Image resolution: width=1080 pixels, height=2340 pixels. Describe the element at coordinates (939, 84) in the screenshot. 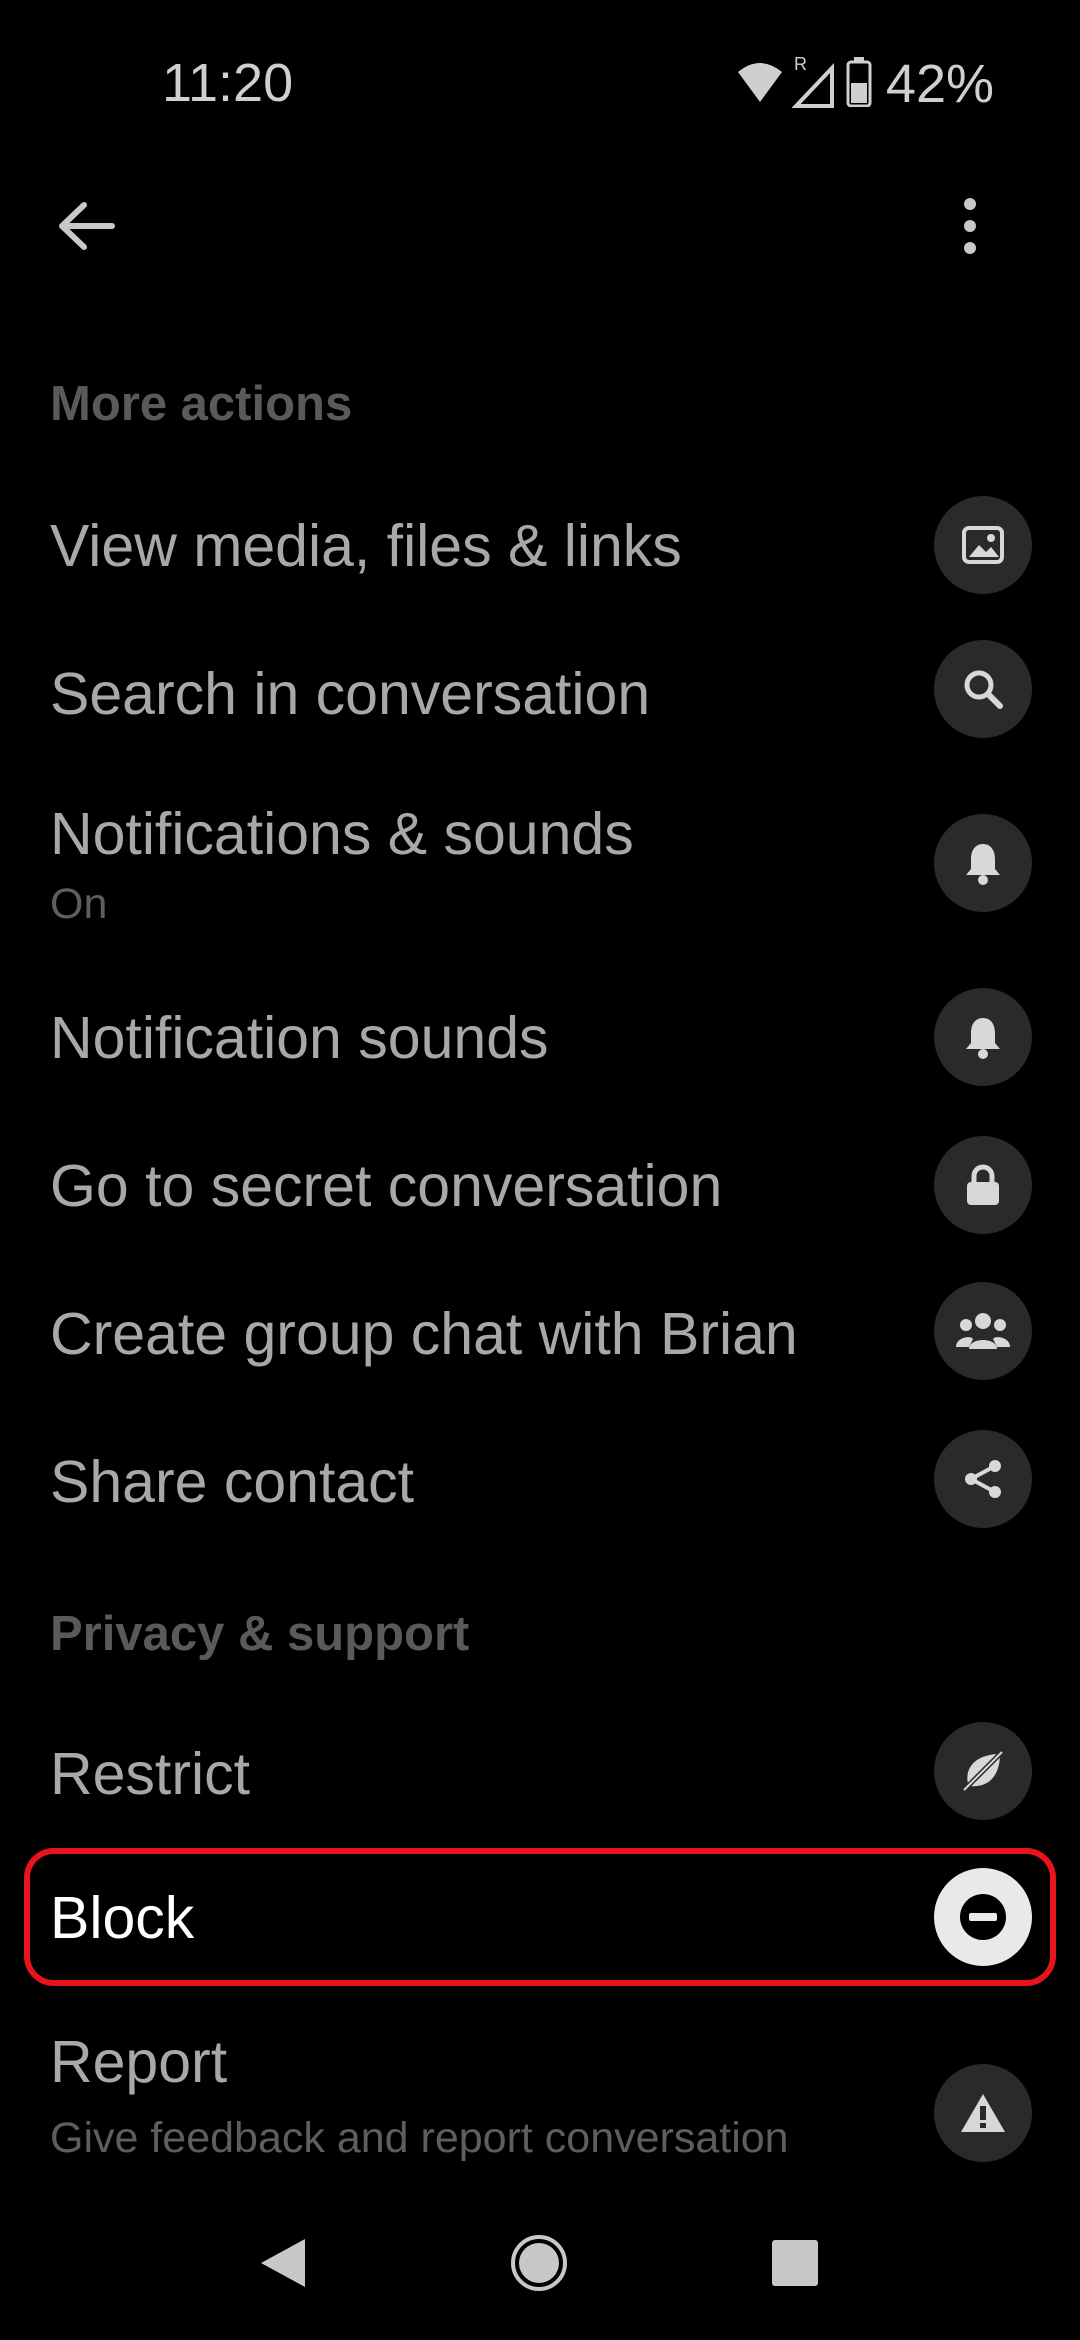

I see `battery-percent: 42%` at that location.